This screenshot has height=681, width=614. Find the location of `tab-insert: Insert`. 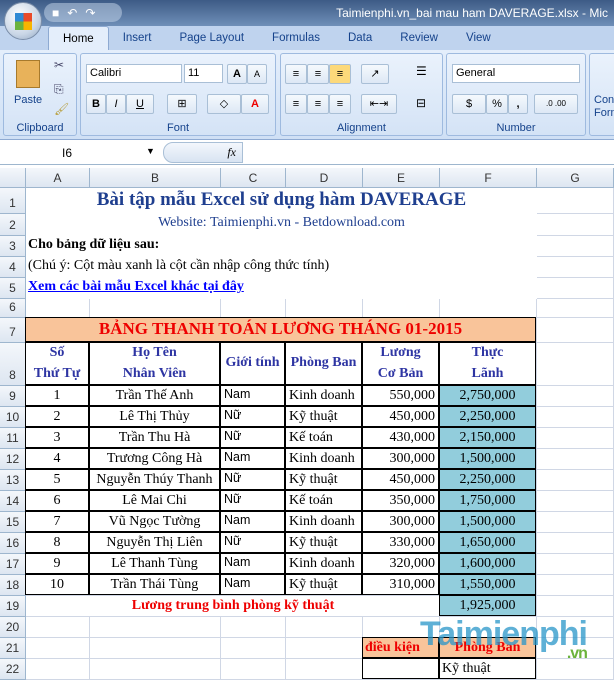

tab-insert: Insert is located at coordinates (137, 38).